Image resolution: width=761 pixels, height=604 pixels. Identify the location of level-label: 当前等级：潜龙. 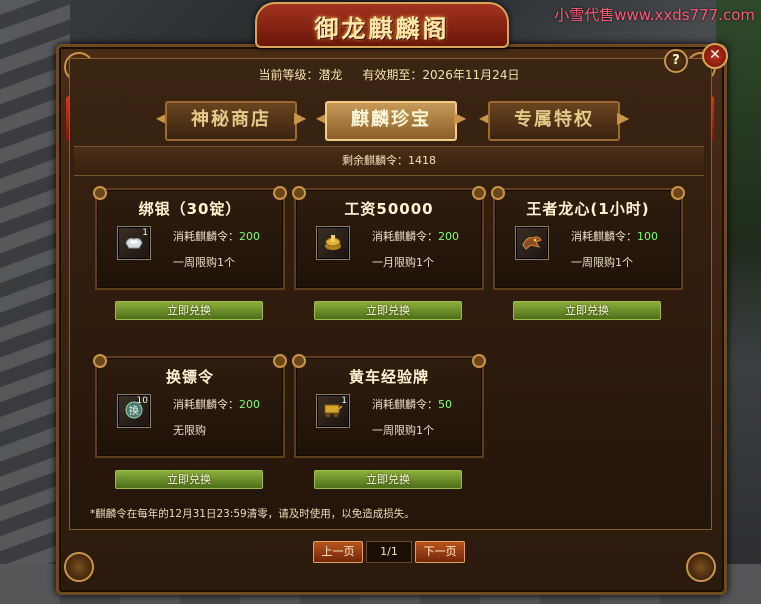
(300, 75).